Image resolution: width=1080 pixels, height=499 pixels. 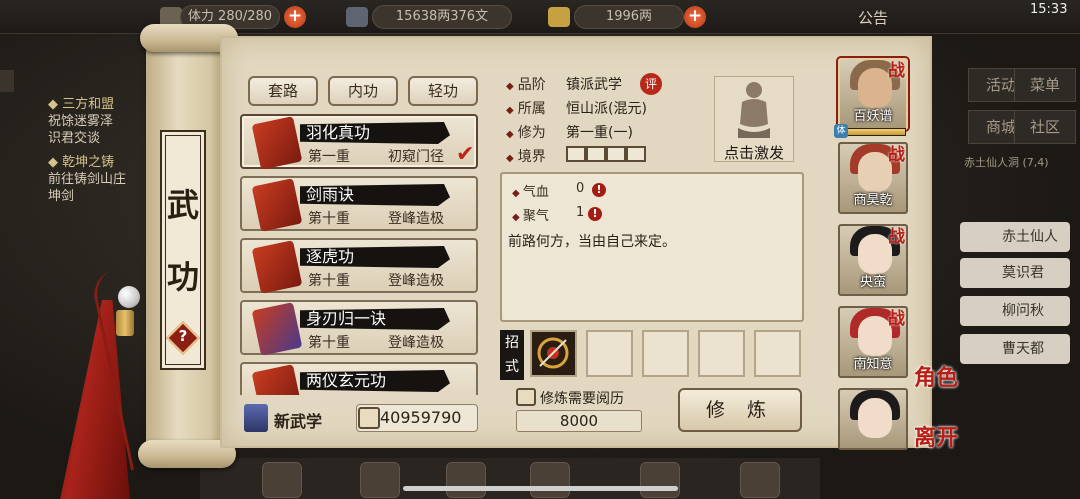 What do you see at coordinates (582, 399) in the screenshot?
I see `train-requirement-label: 修炼需要阅历` at bounding box center [582, 399].